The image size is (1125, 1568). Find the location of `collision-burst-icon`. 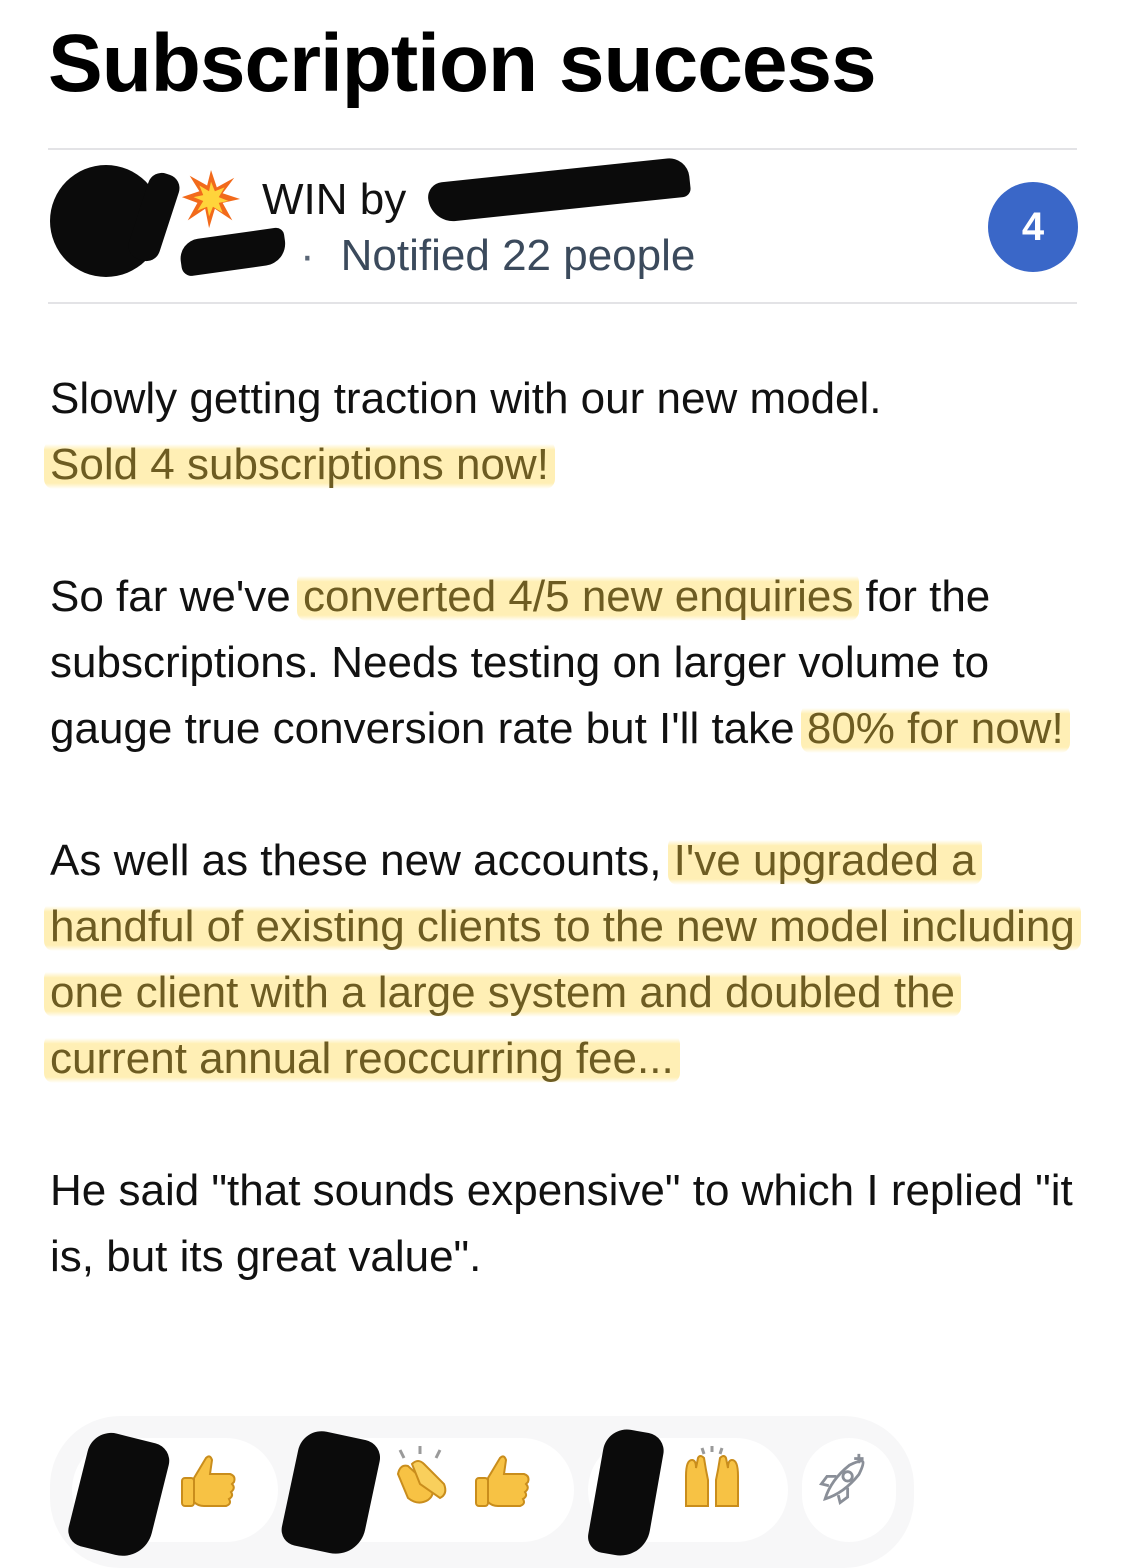

collision-burst-icon is located at coordinates (211, 199).